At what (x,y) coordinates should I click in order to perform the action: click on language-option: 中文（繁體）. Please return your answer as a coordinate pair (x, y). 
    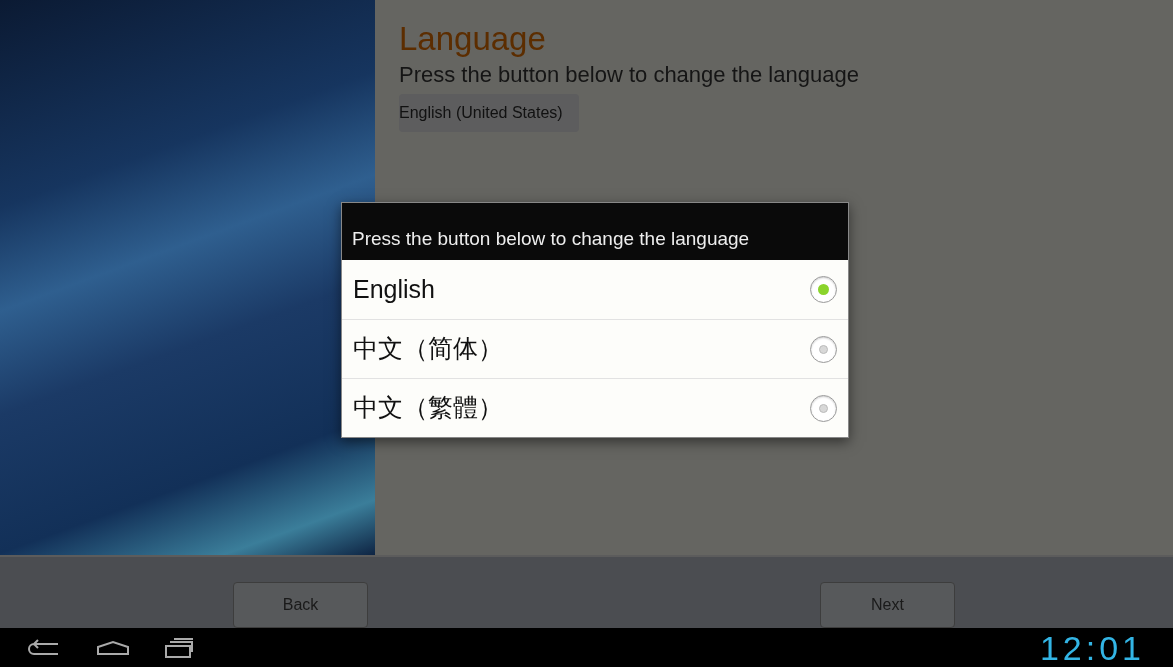
    Looking at the image, I should click on (595, 407).